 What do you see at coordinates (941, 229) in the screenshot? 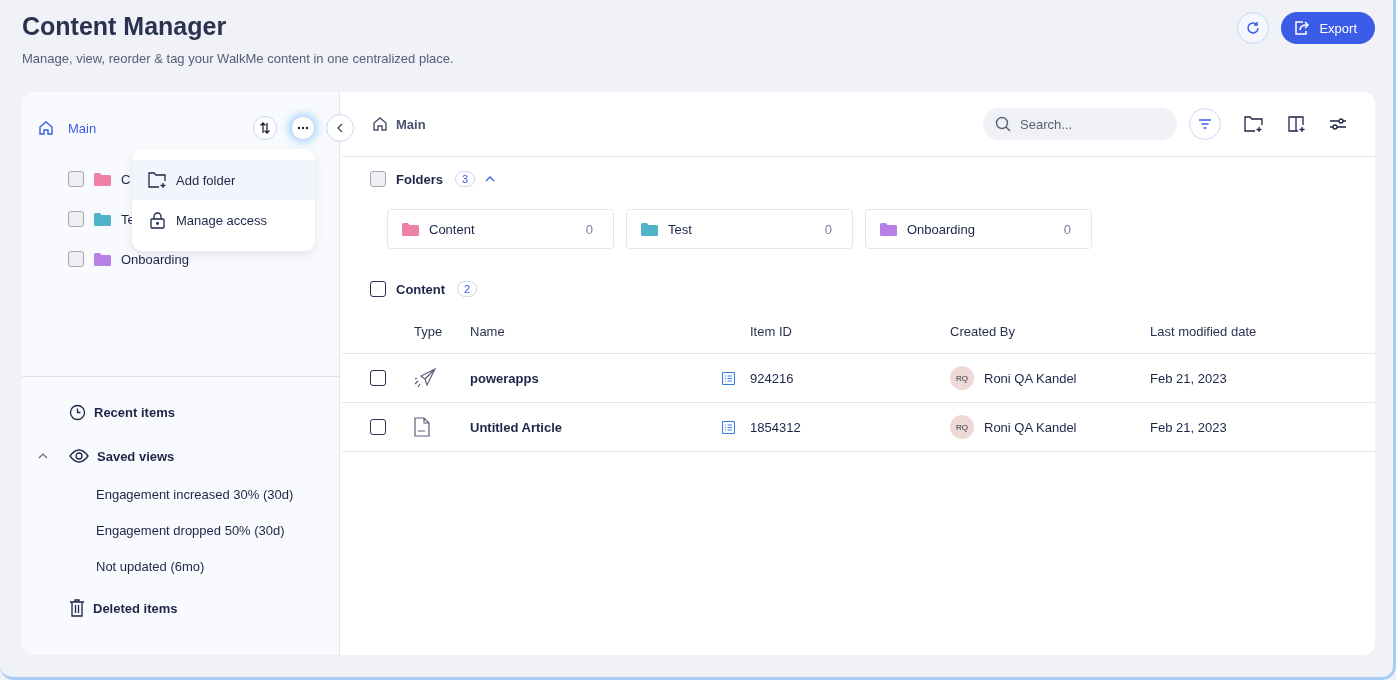
I see `folder-name: Onboarding` at bounding box center [941, 229].